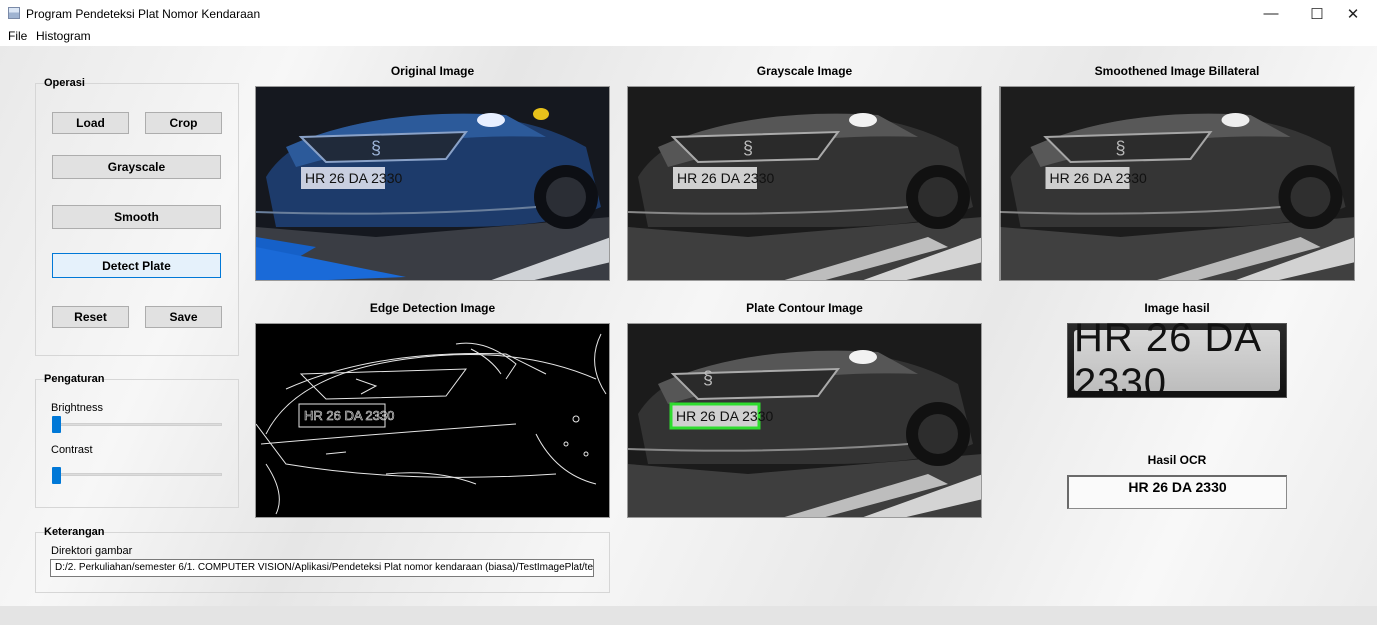 The height and width of the screenshot is (625, 1377). I want to click on edge-detection-image: HR 26 DA 2330, so click(432, 420).